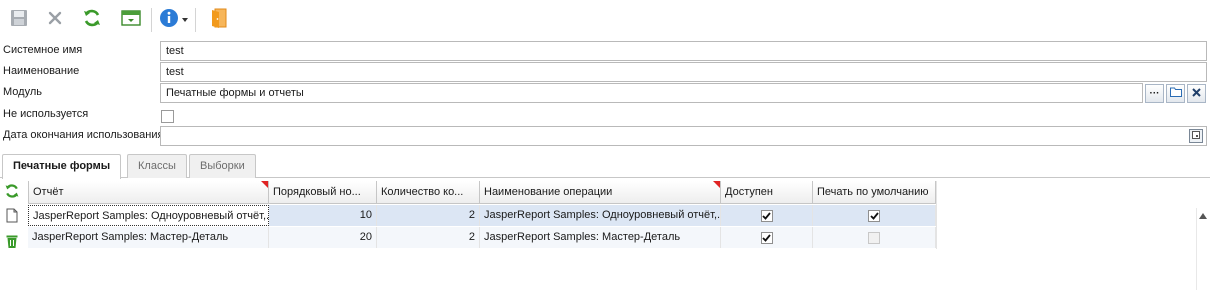  What do you see at coordinates (169, 19) in the screenshot?
I see `info-icon` at bounding box center [169, 19].